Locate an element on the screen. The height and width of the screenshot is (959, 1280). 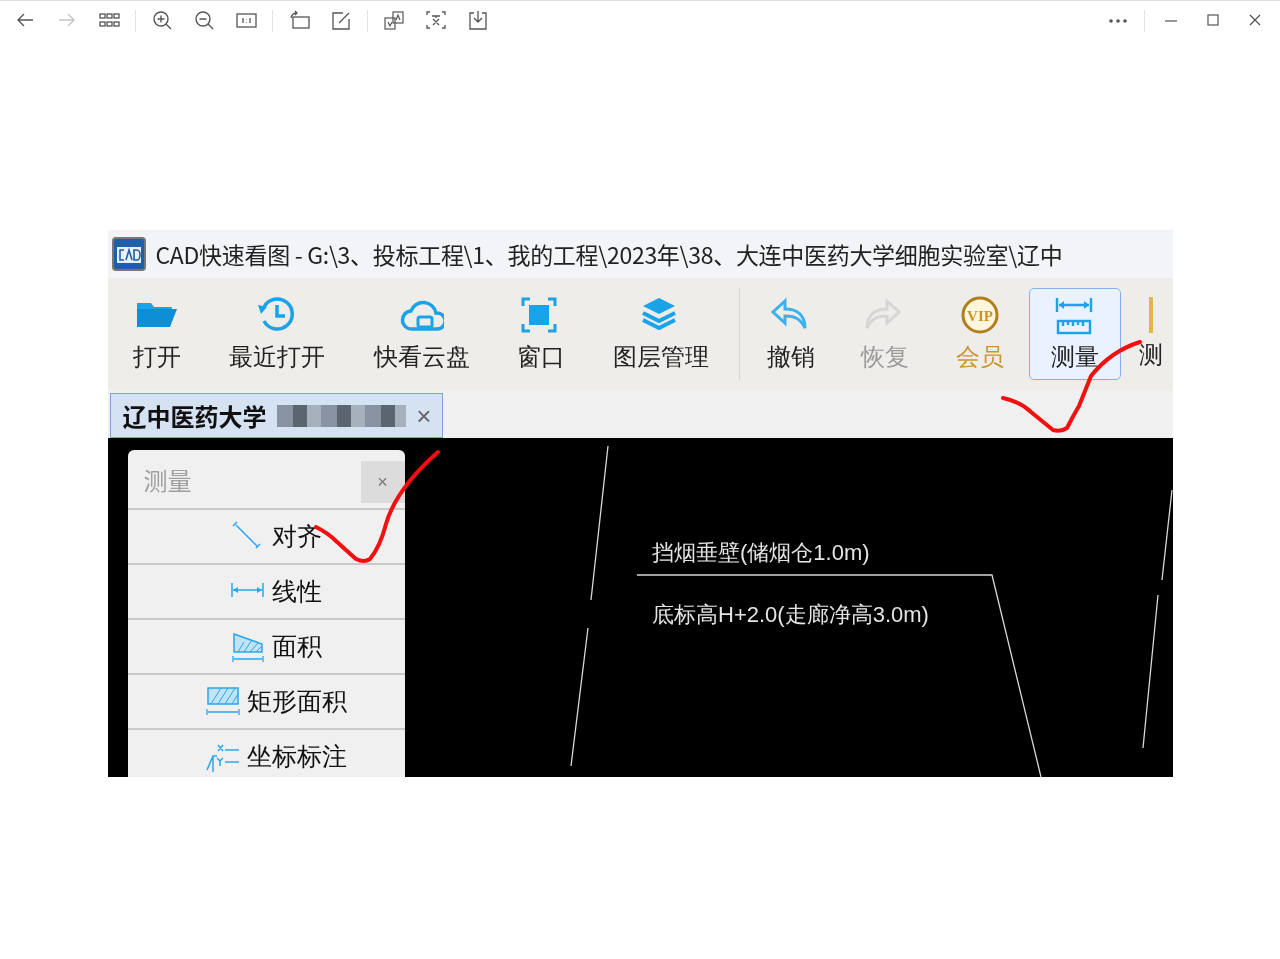
cloud-tool-button: 快看云盘 is located at coordinates (421, 334).